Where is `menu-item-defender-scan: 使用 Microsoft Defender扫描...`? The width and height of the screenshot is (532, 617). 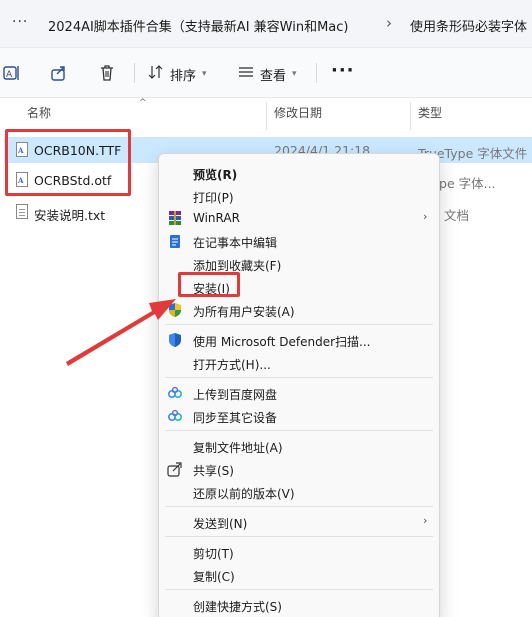
menu-item-defender-scan: 使用 Microsoft Defender扫描... is located at coordinates (299, 340).